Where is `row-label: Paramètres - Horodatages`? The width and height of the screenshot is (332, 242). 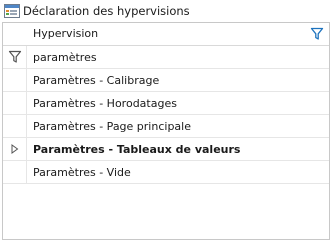
row-label: Paramètres - Horodatages is located at coordinates (105, 103).